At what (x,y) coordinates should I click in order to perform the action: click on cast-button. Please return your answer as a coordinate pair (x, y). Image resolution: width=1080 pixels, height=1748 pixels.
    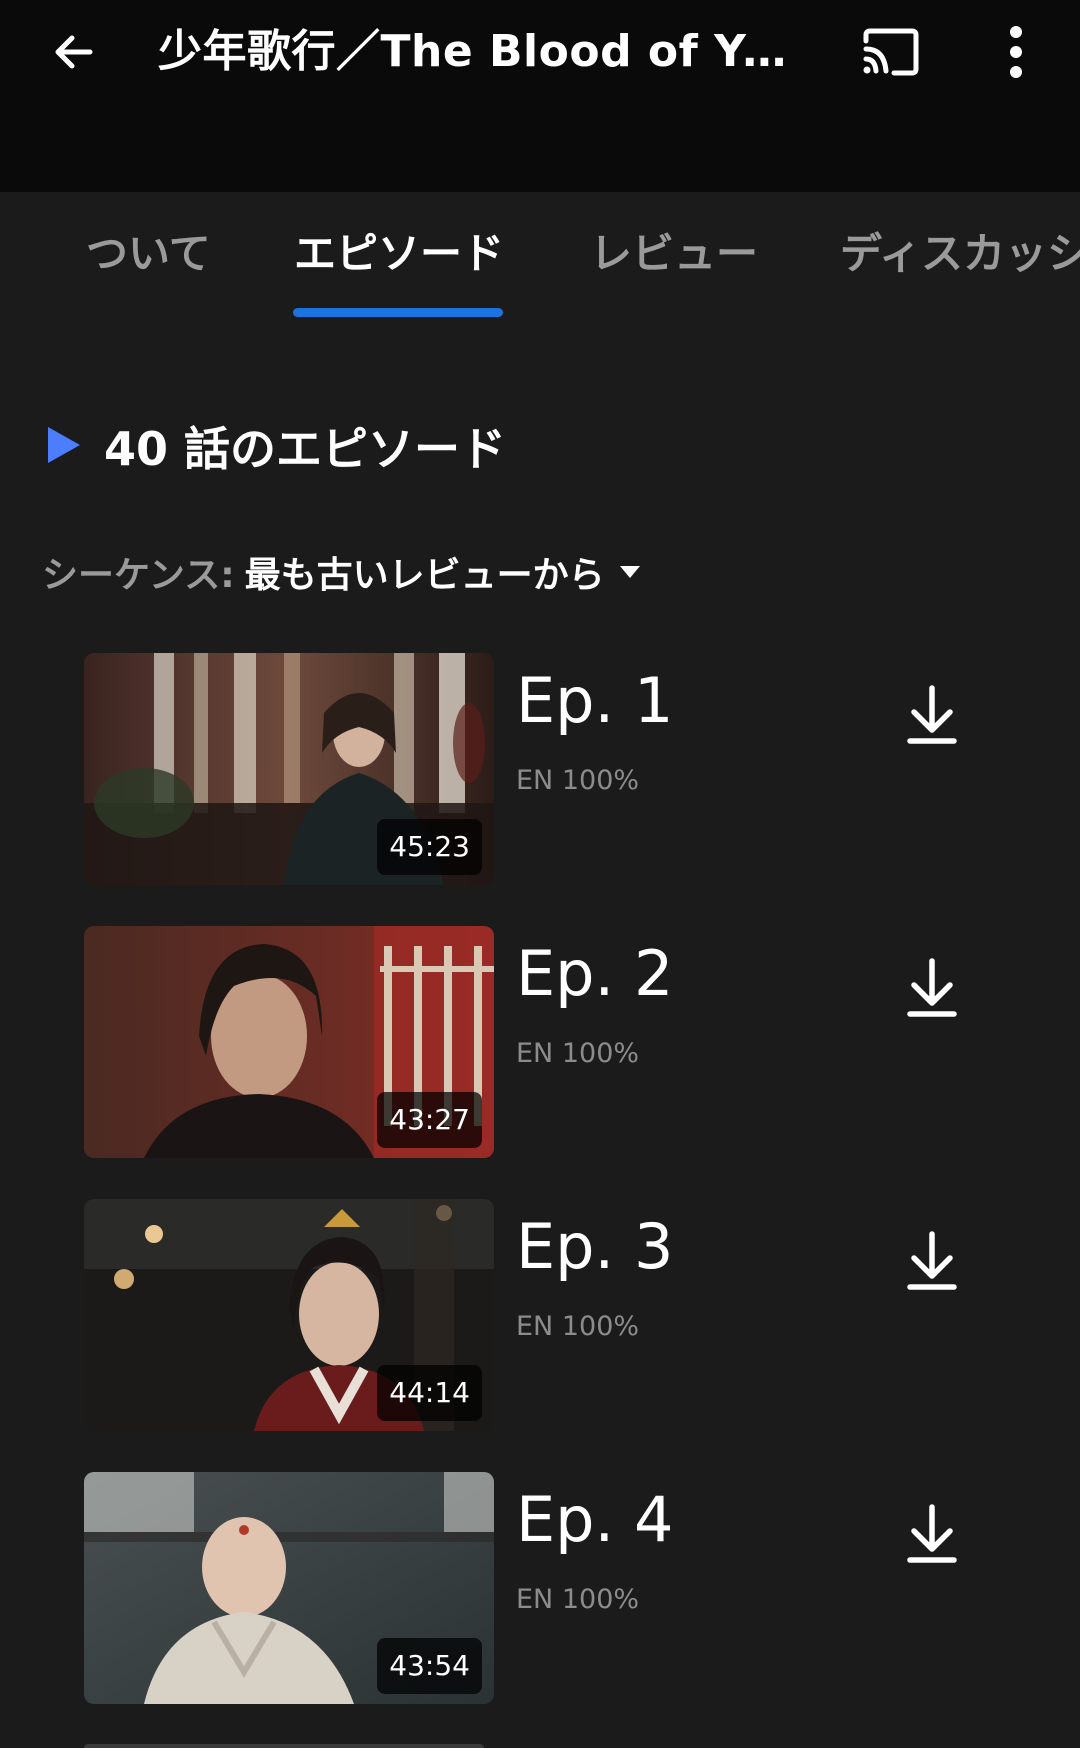
    Looking at the image, I should click on (890, 52).